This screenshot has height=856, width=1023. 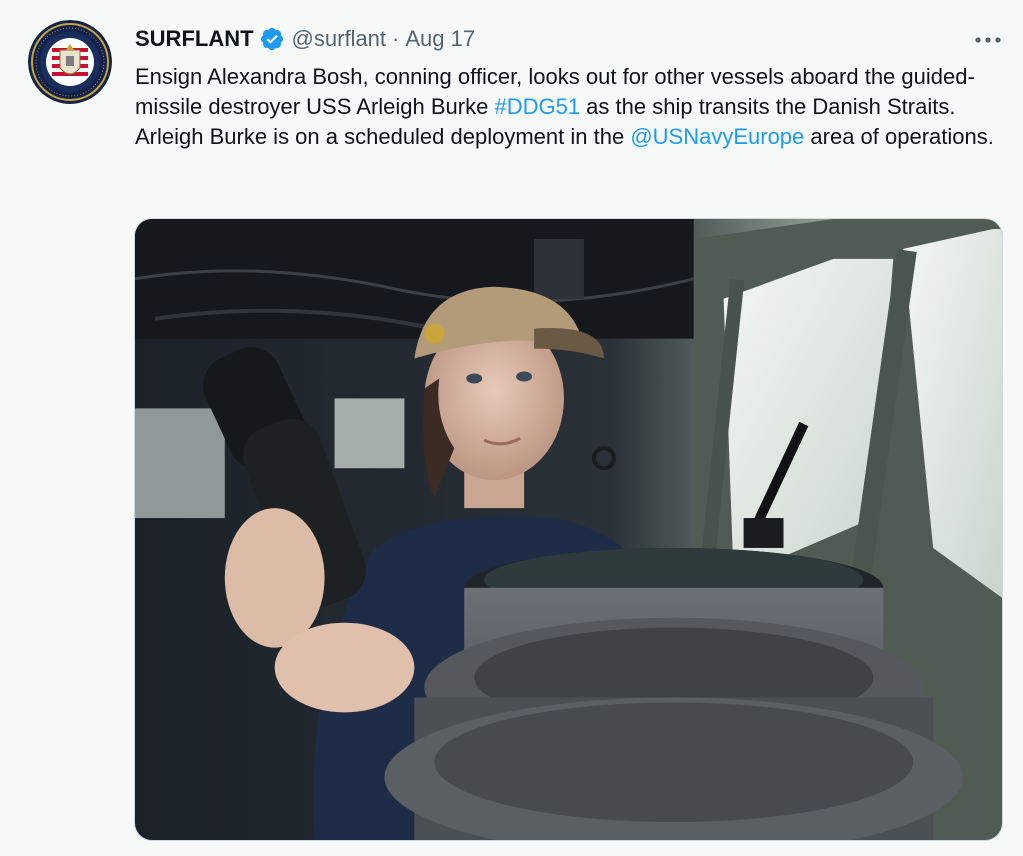 What do you see at coordinates (537, 106) in the screenshot?
I see `hashtag-link: #DDG51` at bounding box center [537, 106].